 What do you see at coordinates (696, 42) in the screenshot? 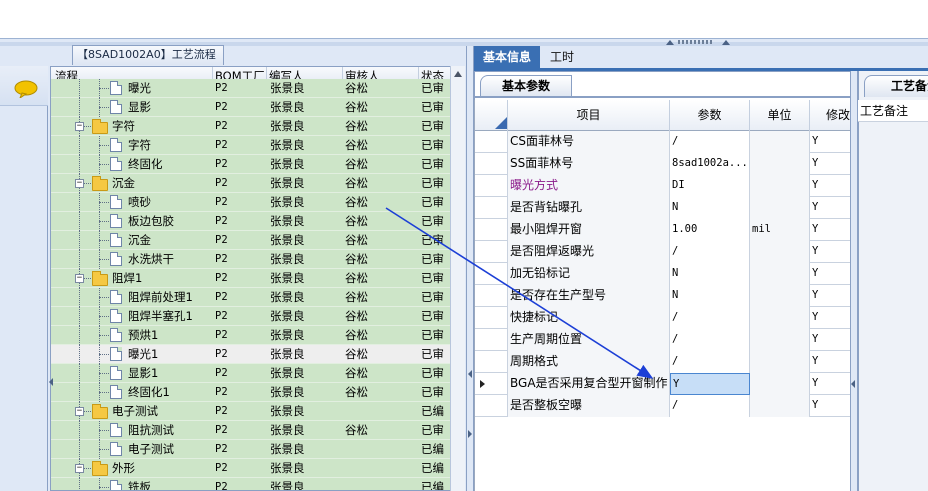
I see `splitter-grip` at bounding box center [696, 42].